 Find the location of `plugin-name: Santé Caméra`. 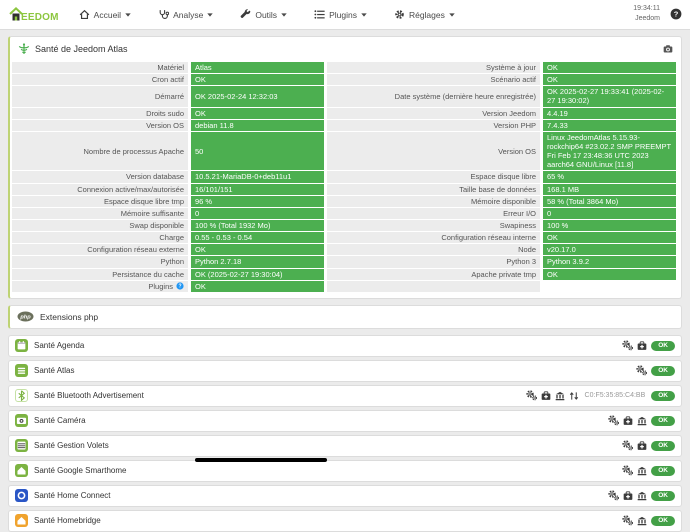

plugin-name: Santé Caméra is located at coordinates (60, 421).